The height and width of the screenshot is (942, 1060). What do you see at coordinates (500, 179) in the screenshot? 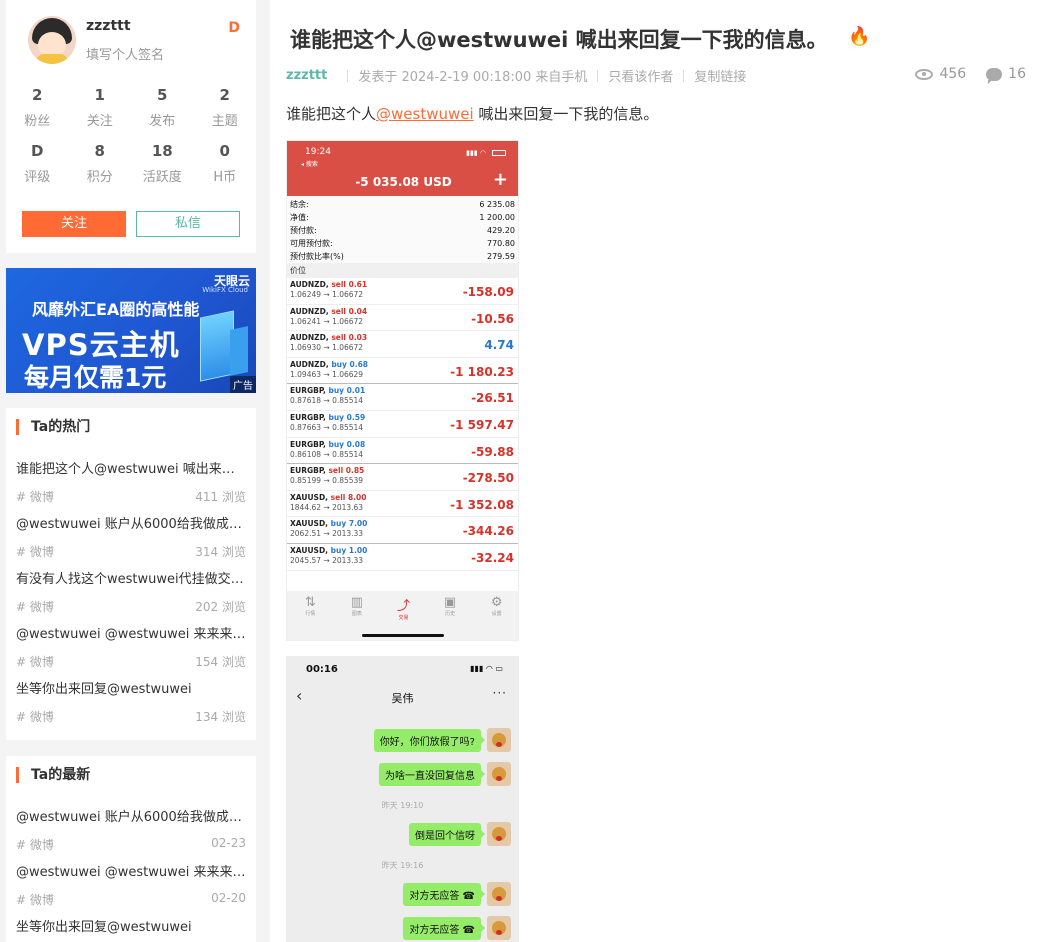
I see `plus-icon: +` at bounding box center [500, 179].